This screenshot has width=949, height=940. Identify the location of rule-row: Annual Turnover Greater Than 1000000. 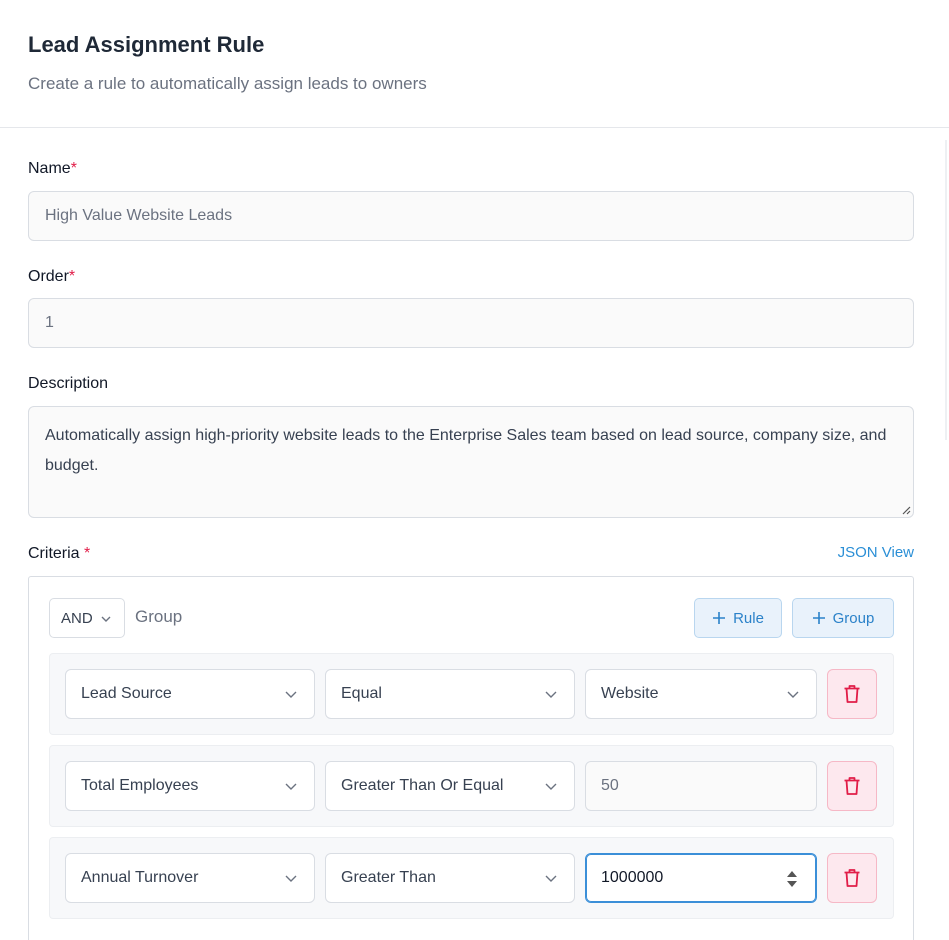
(471, 878).